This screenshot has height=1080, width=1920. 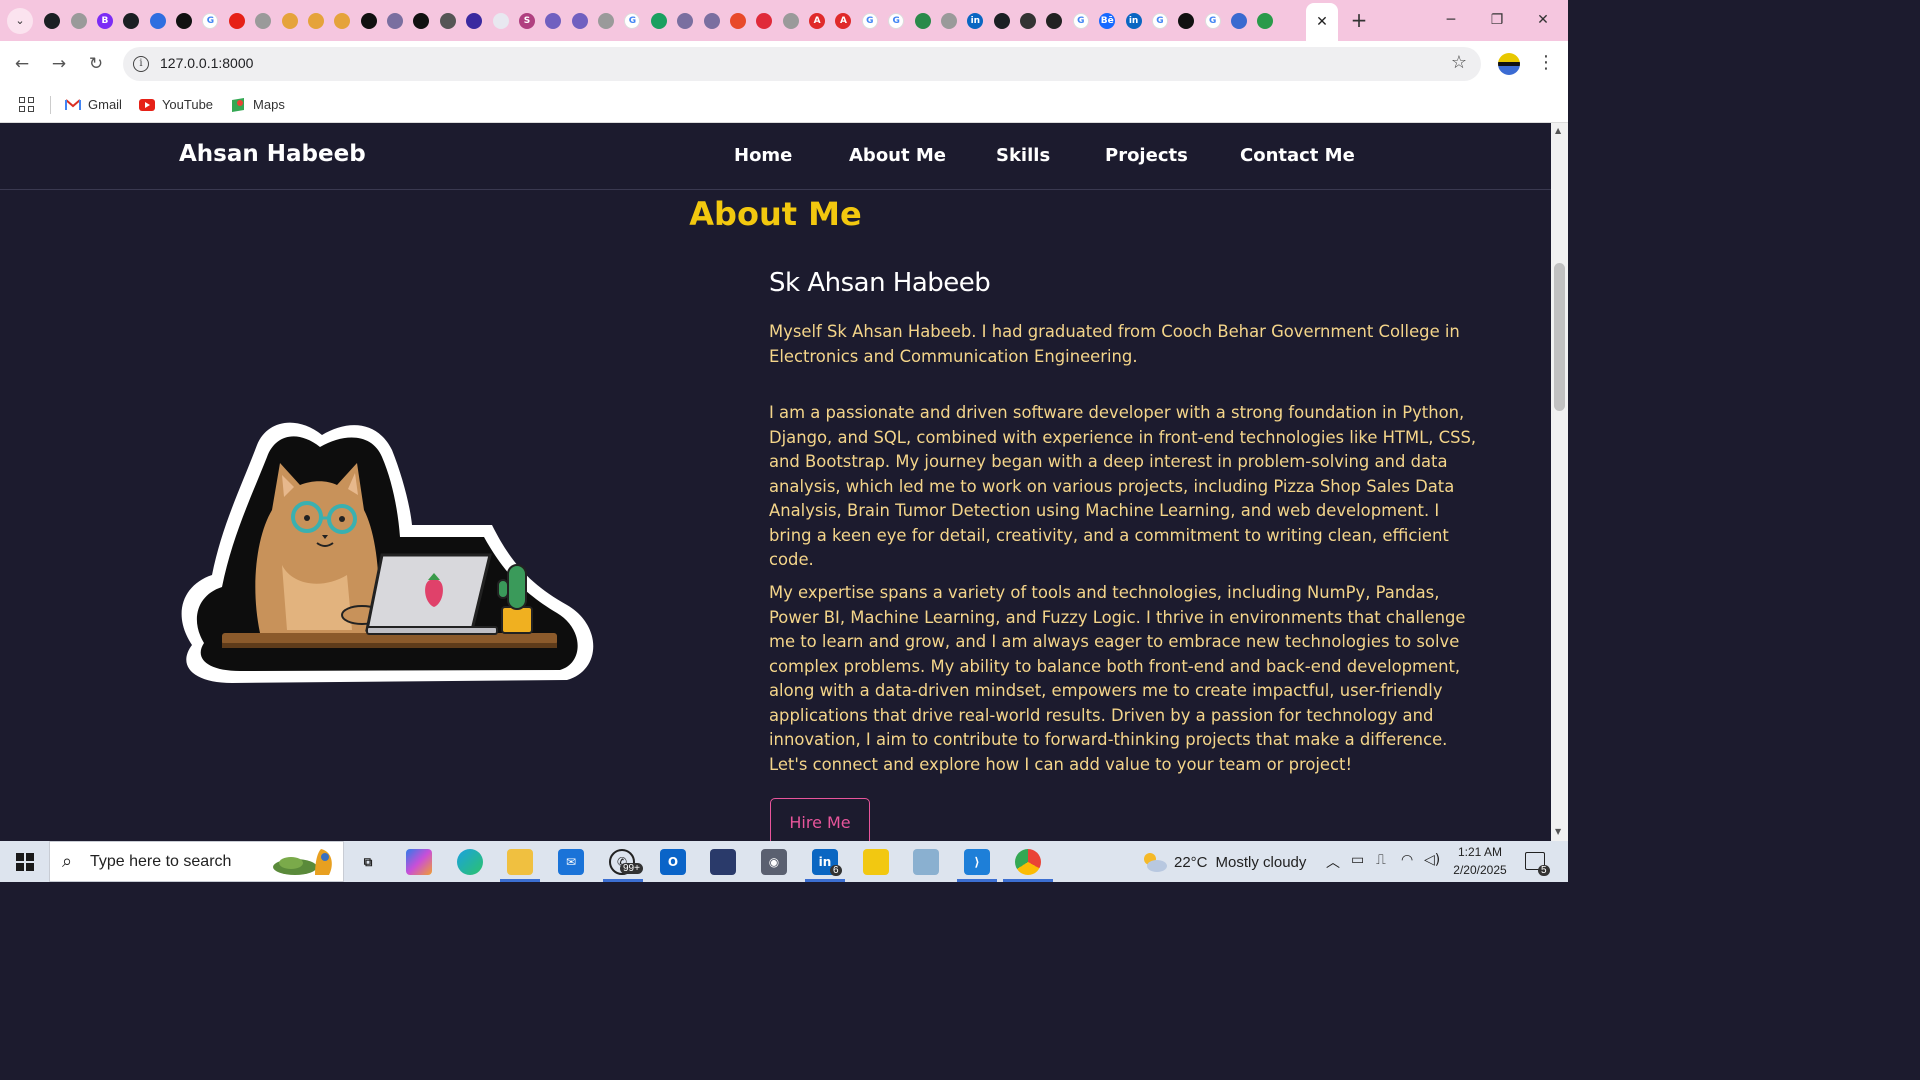 What do you see at coordinates (1223, 862) in the screenshot?
I see `weather-widget: 22°C Mostly cloudy` at bounding box center [1223, 862].